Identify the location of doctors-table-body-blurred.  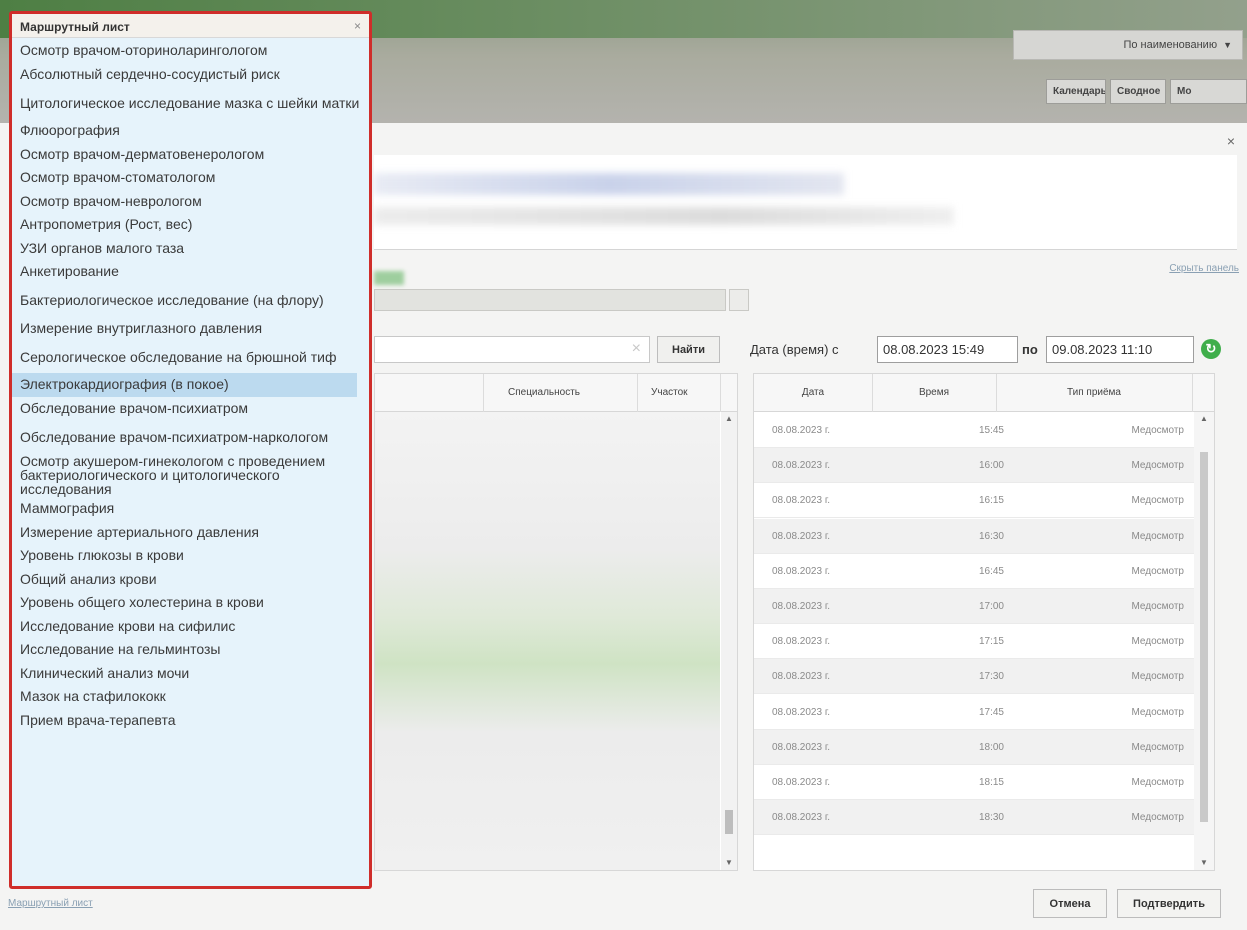
(547, 641).